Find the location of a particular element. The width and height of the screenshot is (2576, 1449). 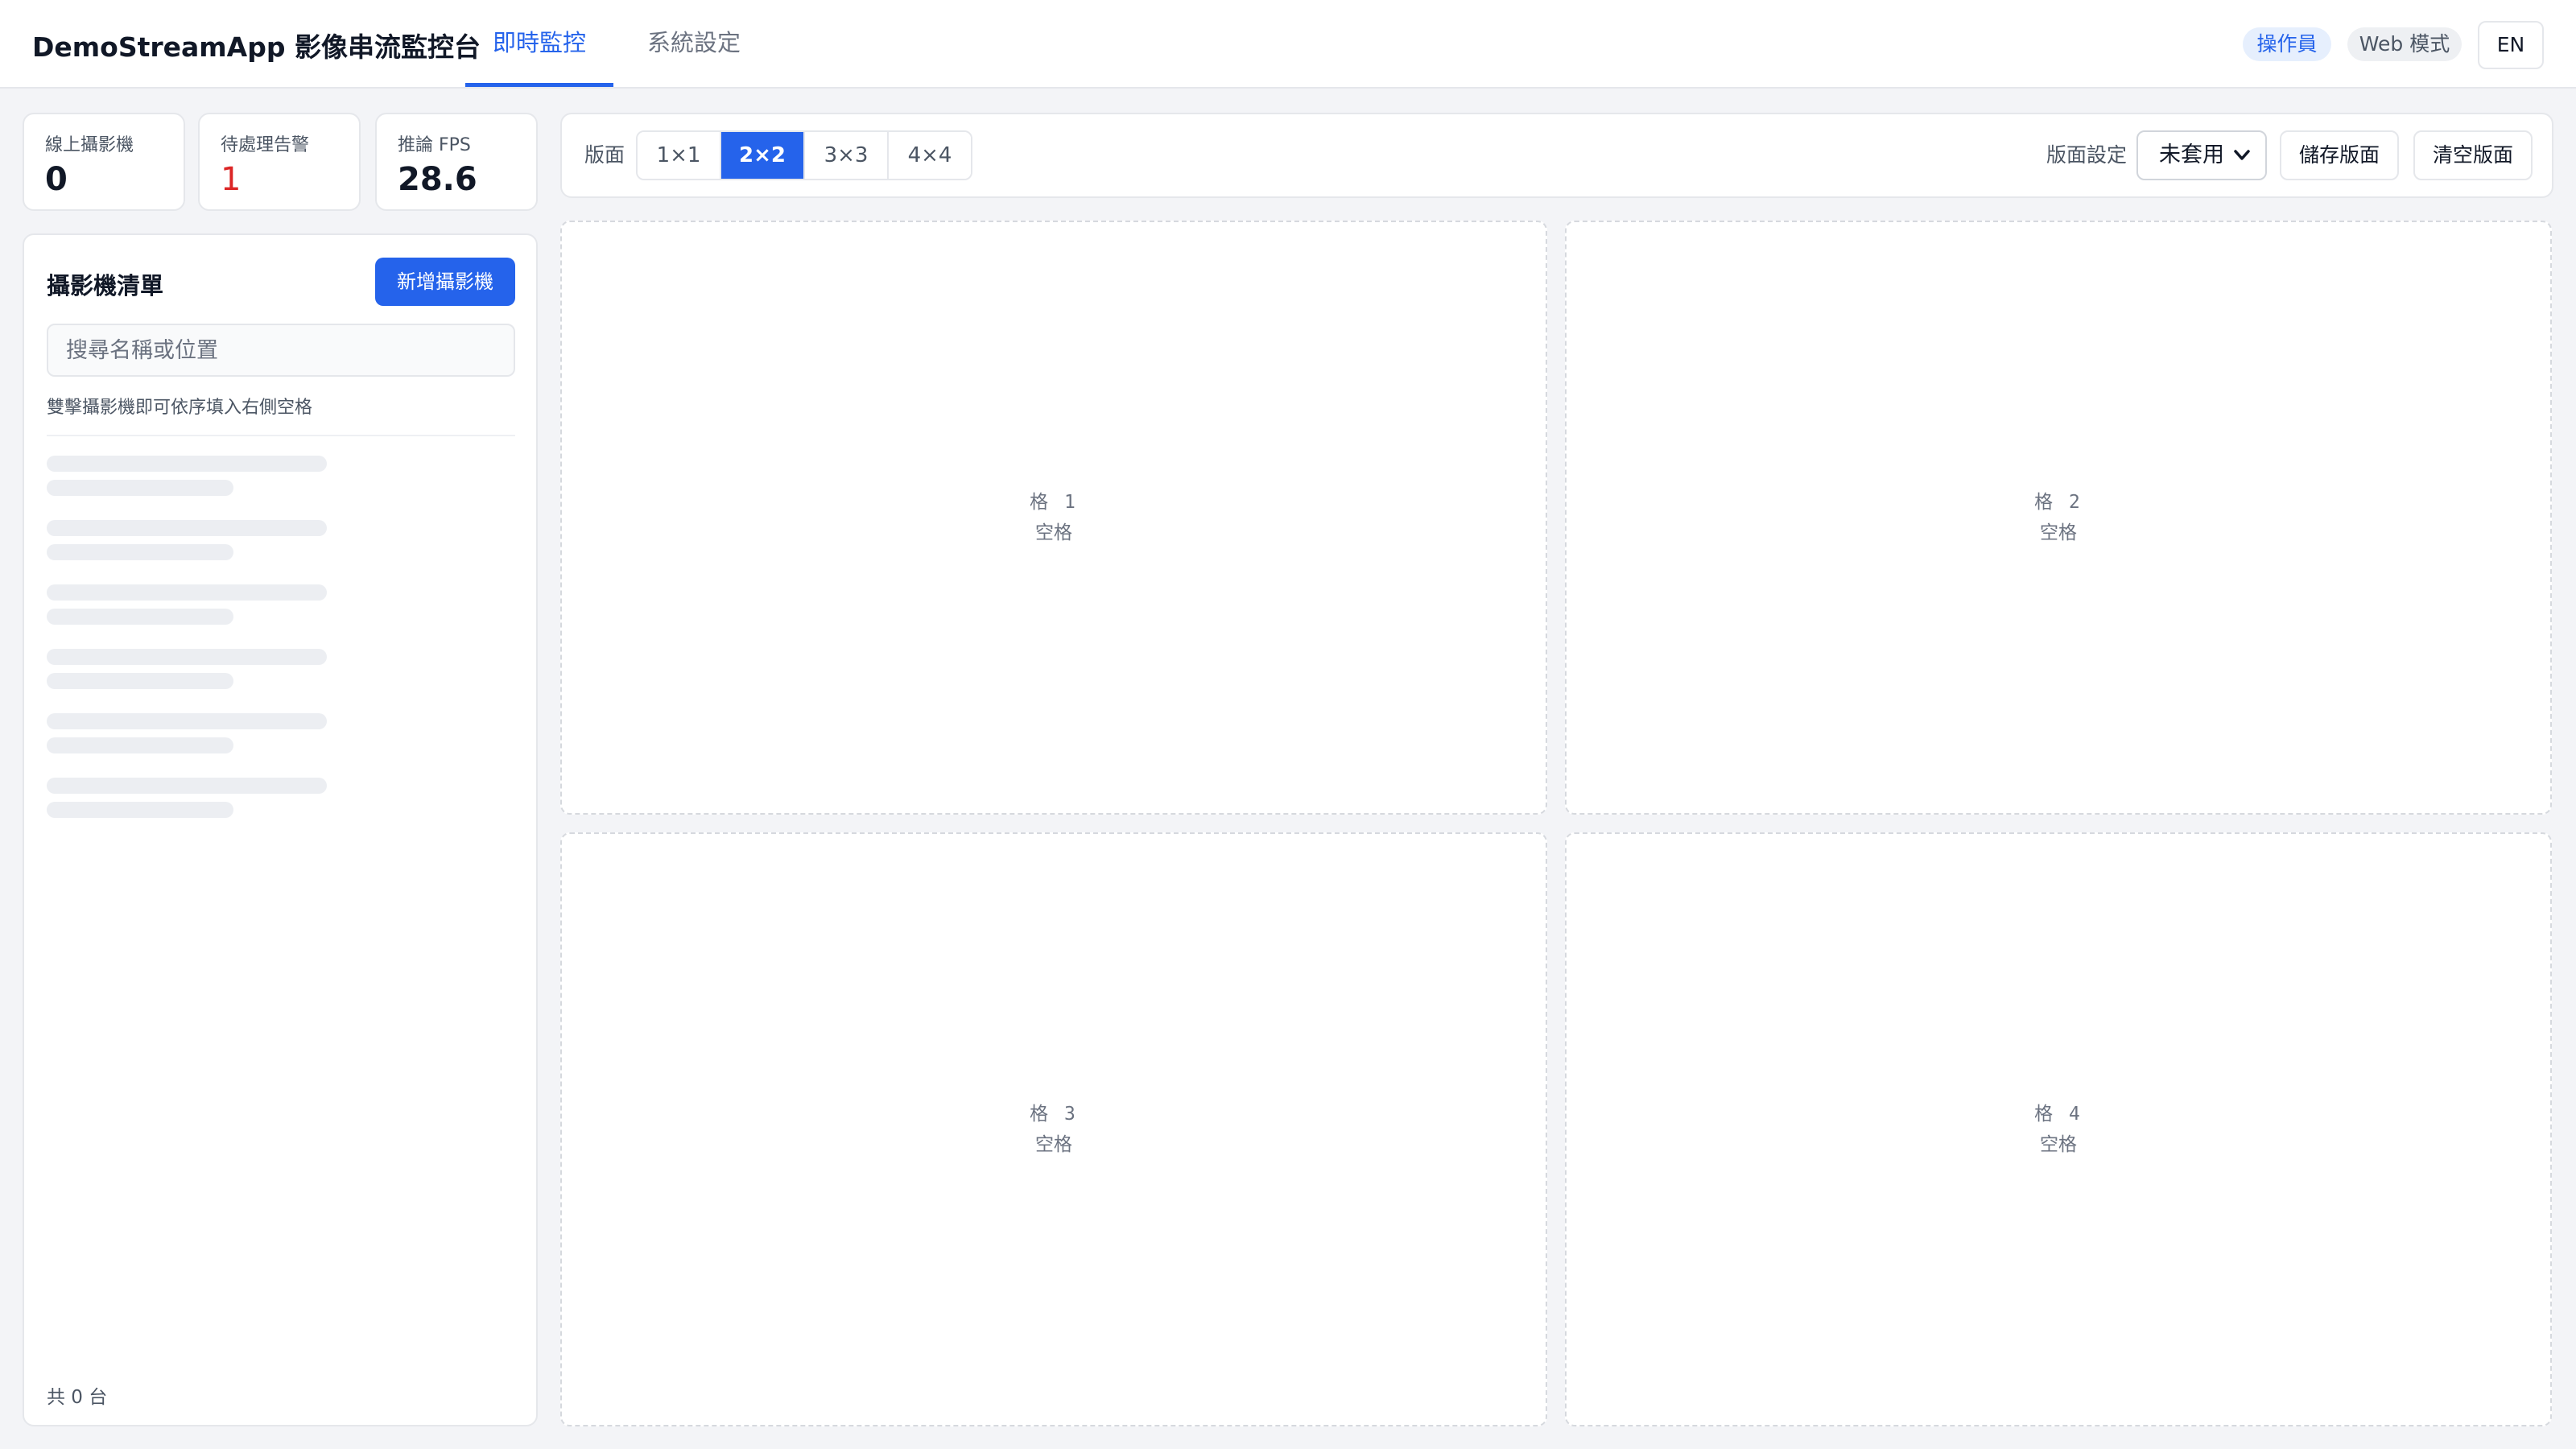

layout-selector: 1×1 2×2 3×3 4×4 is located at coordinates (804, 155).